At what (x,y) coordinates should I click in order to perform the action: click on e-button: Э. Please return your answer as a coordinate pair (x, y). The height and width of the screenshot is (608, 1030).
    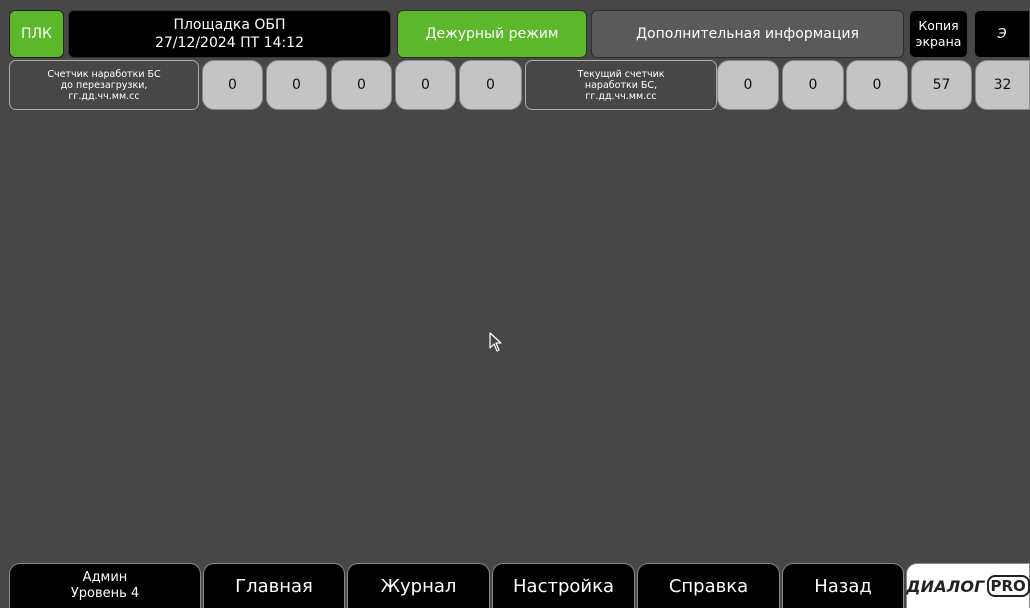
    Looking at the image, I should click on (1002, 34).